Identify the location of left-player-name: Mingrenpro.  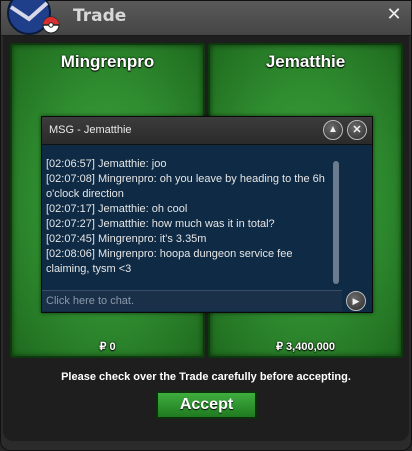
(107, 61).